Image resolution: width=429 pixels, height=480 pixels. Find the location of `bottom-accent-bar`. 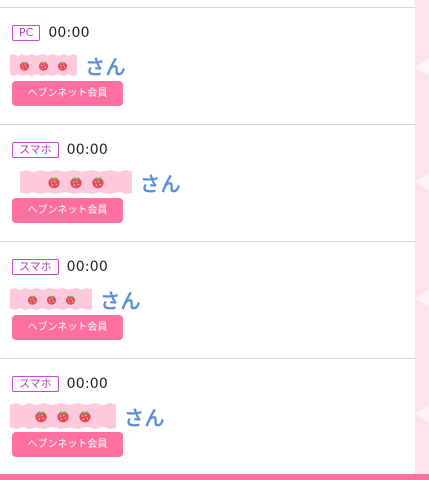

bottom-accent-bar is located at coordinates (214, 477).